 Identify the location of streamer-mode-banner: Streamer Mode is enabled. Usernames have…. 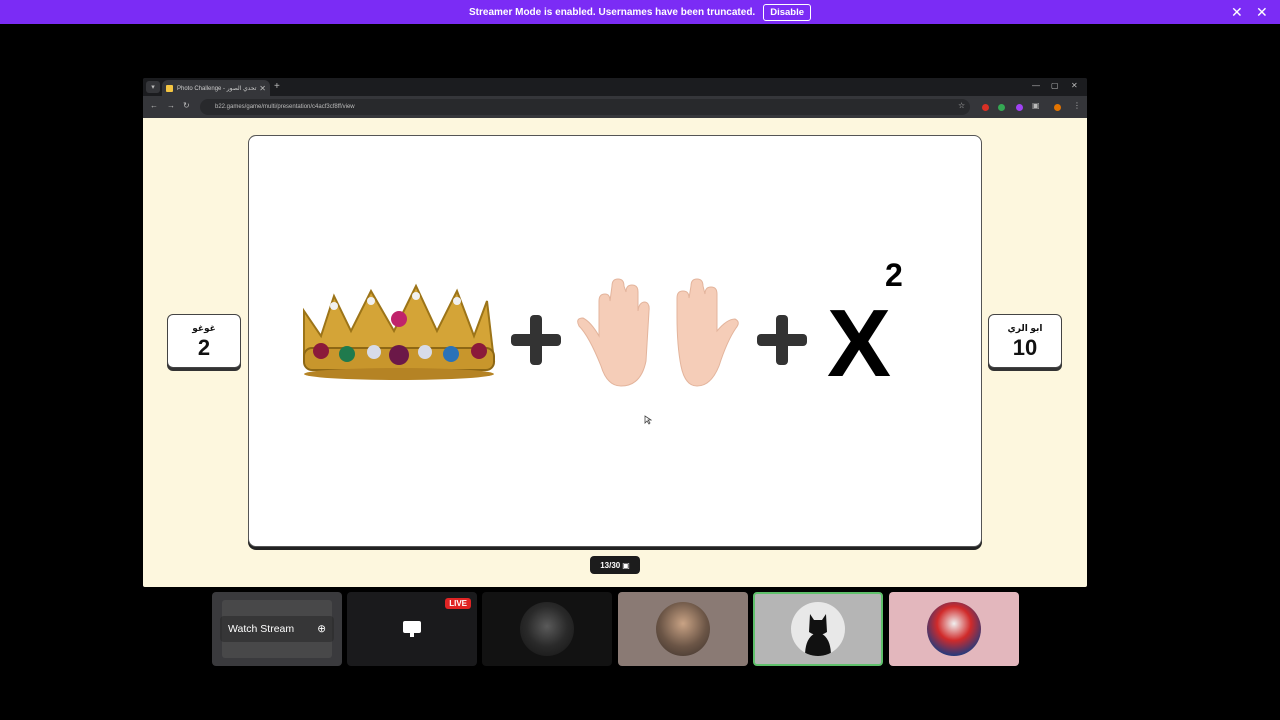
(640, 12).